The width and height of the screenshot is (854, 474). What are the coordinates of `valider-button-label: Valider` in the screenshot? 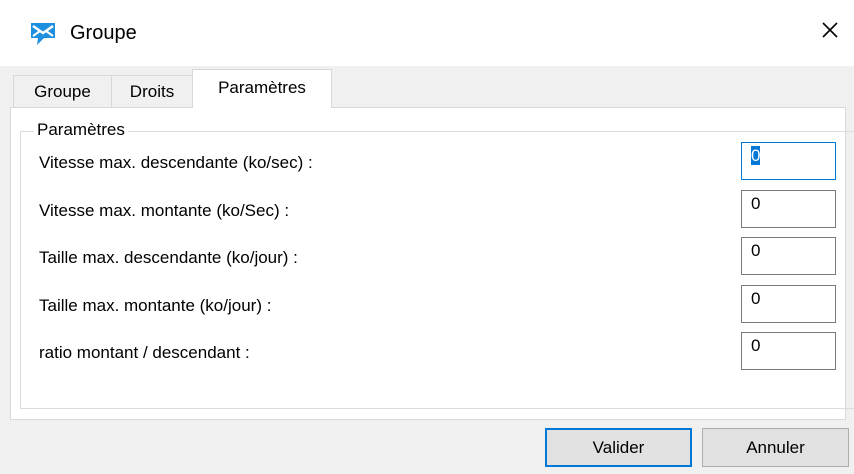 It's located at (618, 447).